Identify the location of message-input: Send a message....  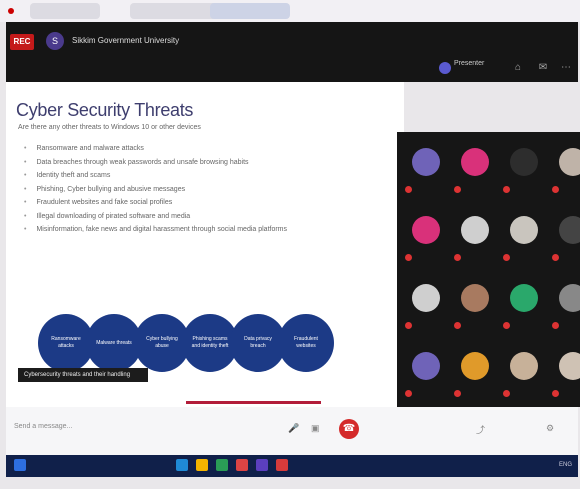
(43, 426).